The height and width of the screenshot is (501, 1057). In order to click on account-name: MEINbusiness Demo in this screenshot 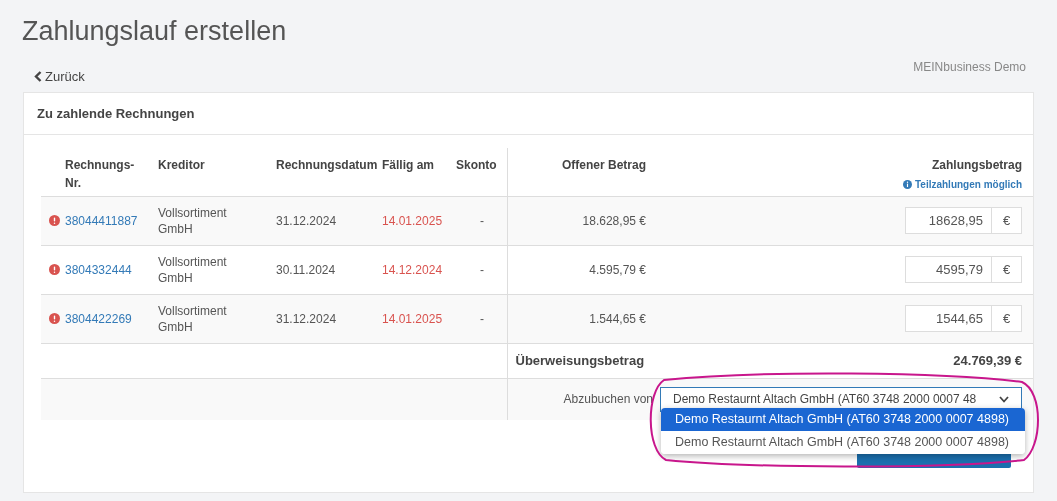, I will do `click(969, 67)`.